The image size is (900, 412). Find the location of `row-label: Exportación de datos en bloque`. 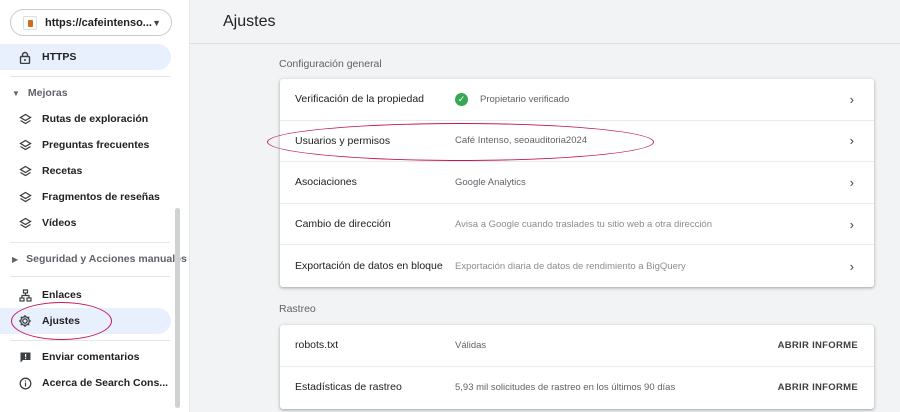

row-label: Exportación de datos en bloque is located at coordinates (369, 266).